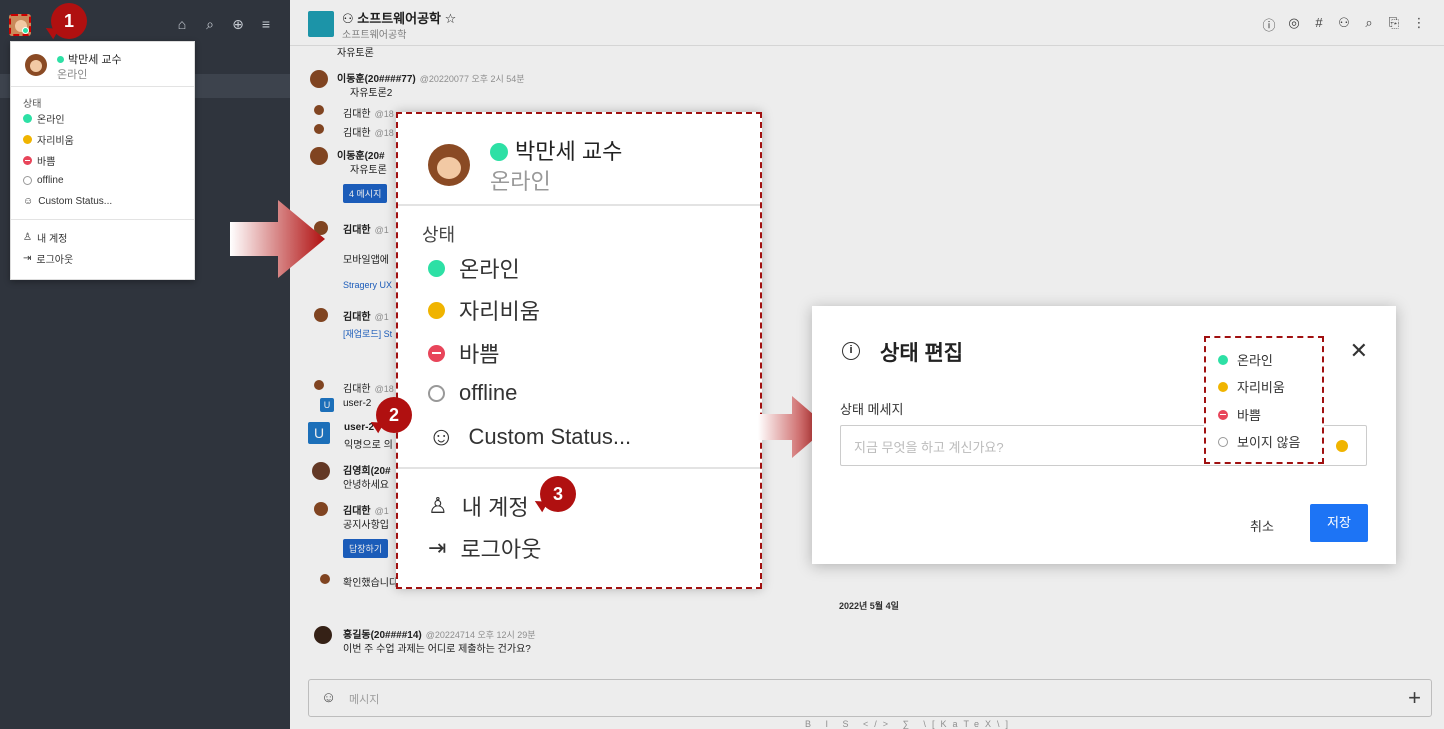  What do you see at coordinates (1239, 414) in the screenshot?
I see `option-busy: 바쁨` at bounding box center [1239, 414].